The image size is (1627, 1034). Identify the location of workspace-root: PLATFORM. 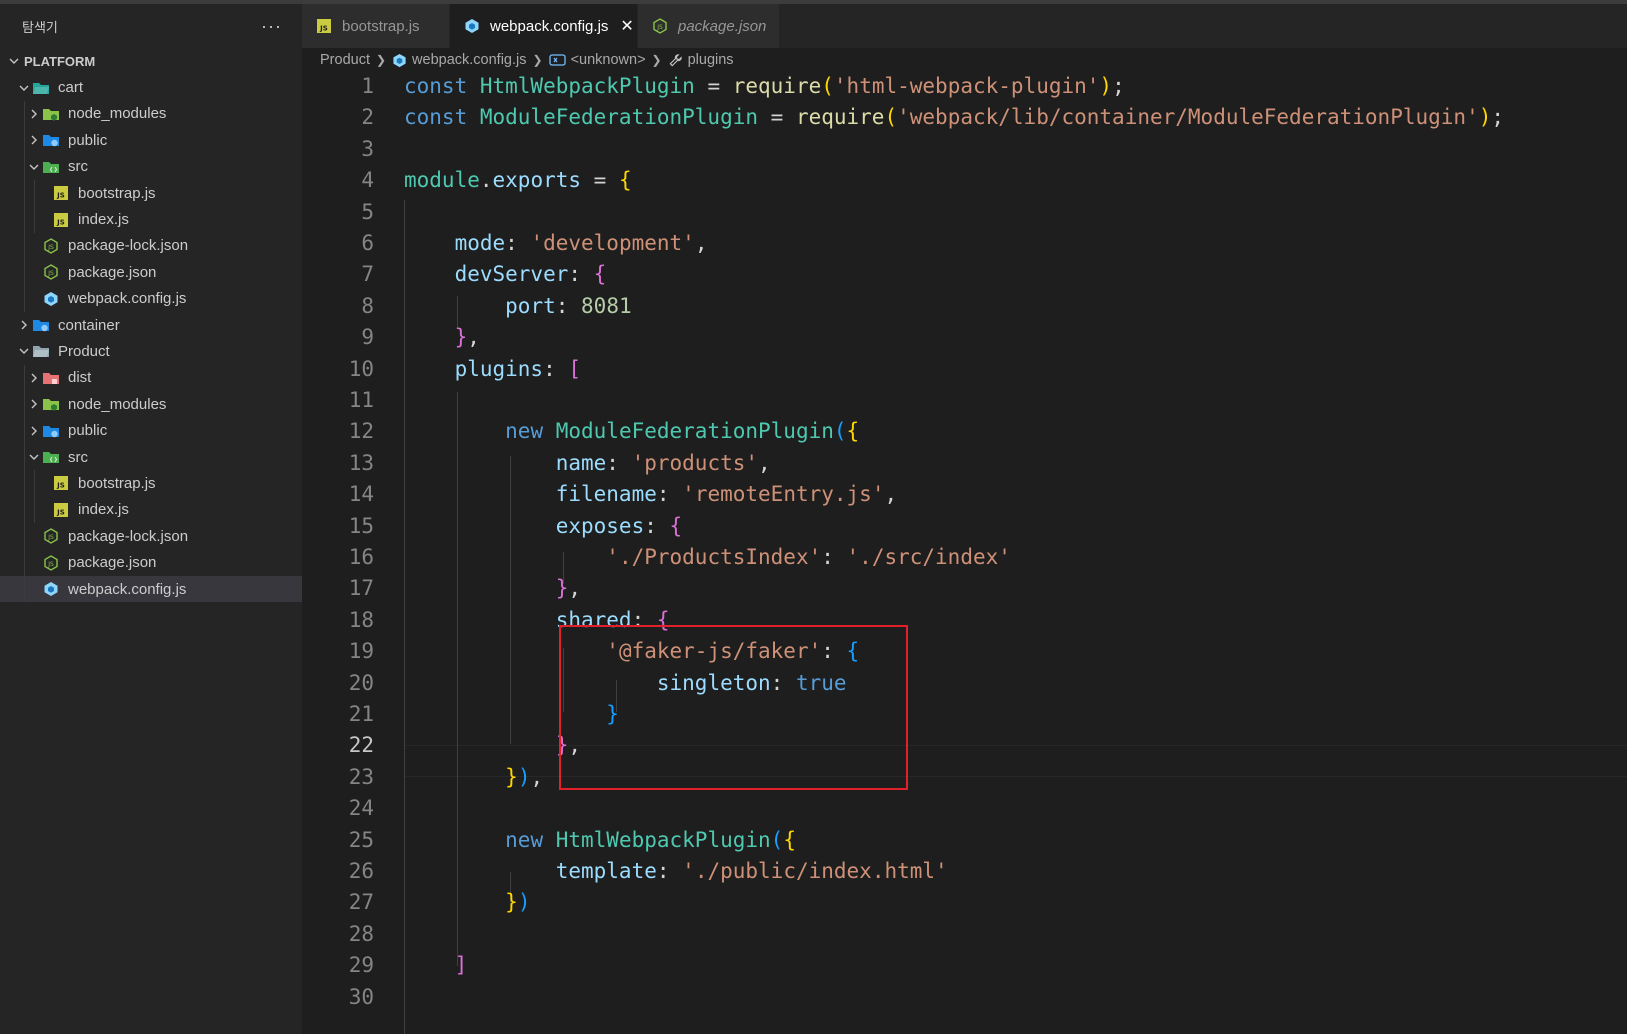
(151, 61).